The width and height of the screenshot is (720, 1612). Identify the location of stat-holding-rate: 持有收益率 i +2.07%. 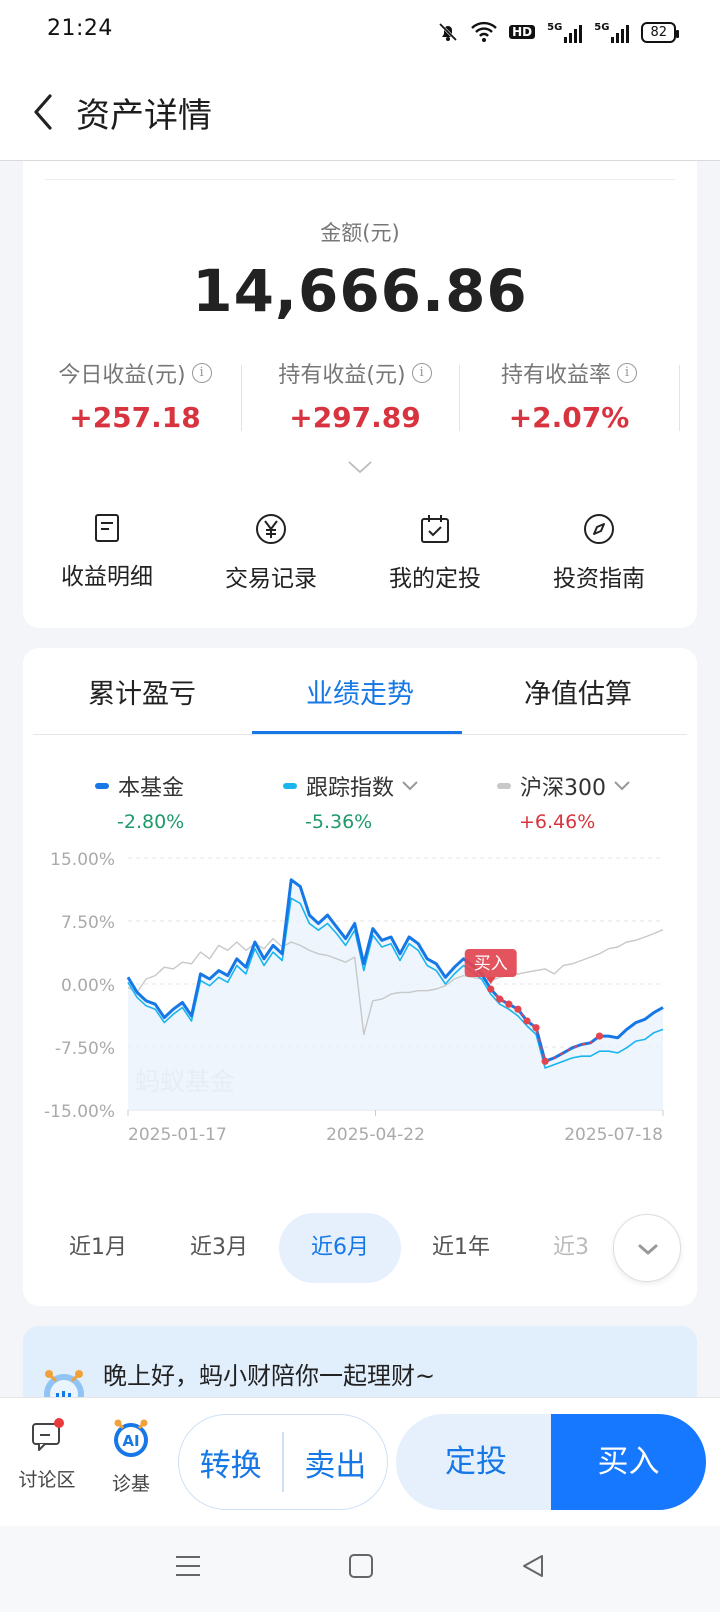
(569, 395).